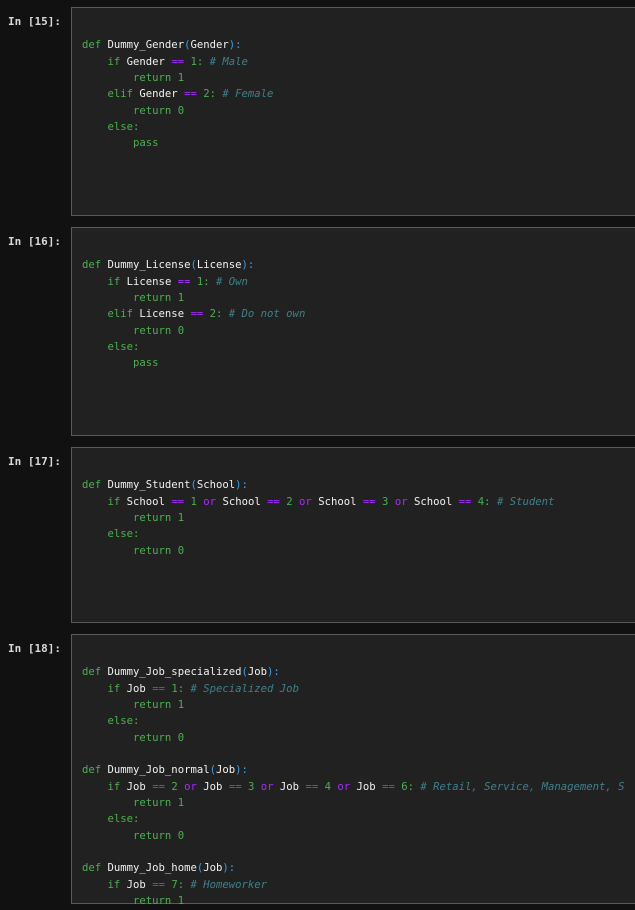 The image size is (635, 910). Describe the element at coordinates (34, 21) in the screenshot. I see `cell-prompt: In [15]:` at that location.